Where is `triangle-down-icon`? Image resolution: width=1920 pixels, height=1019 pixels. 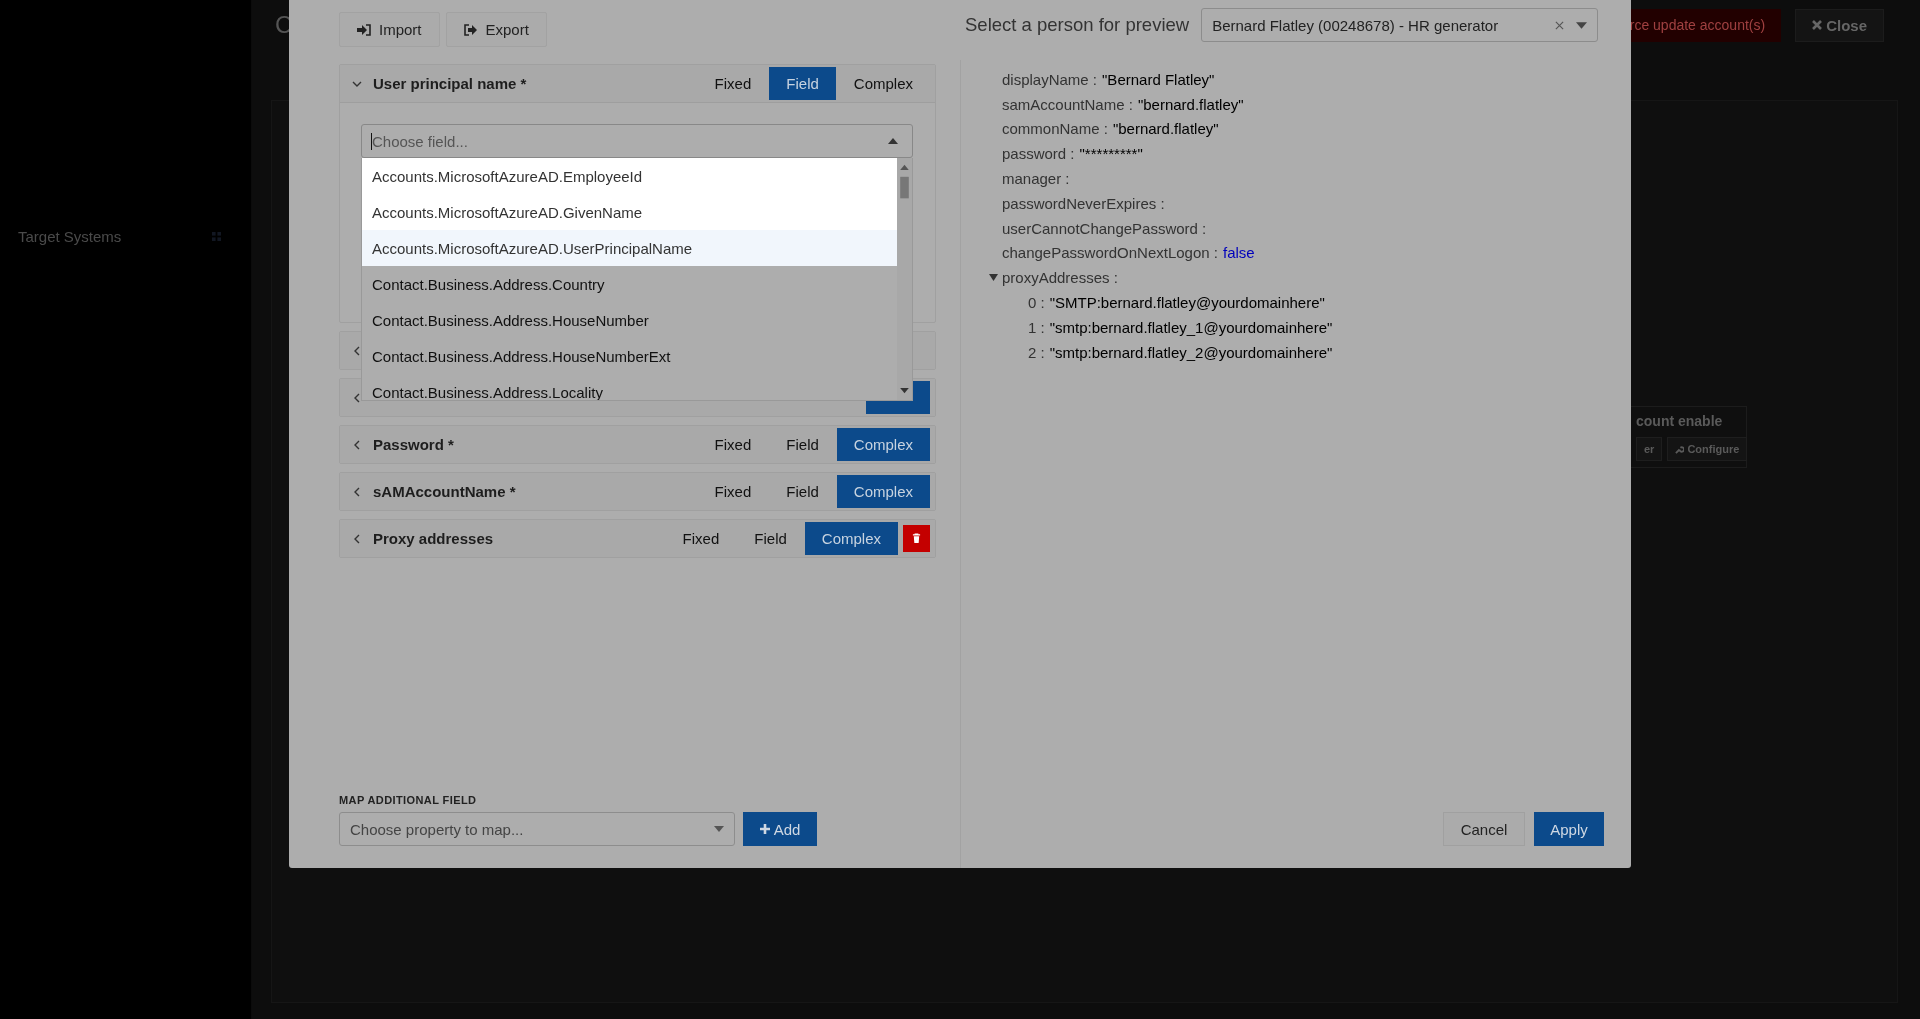 triangle-down-icon is located at coordinates (993, 278).